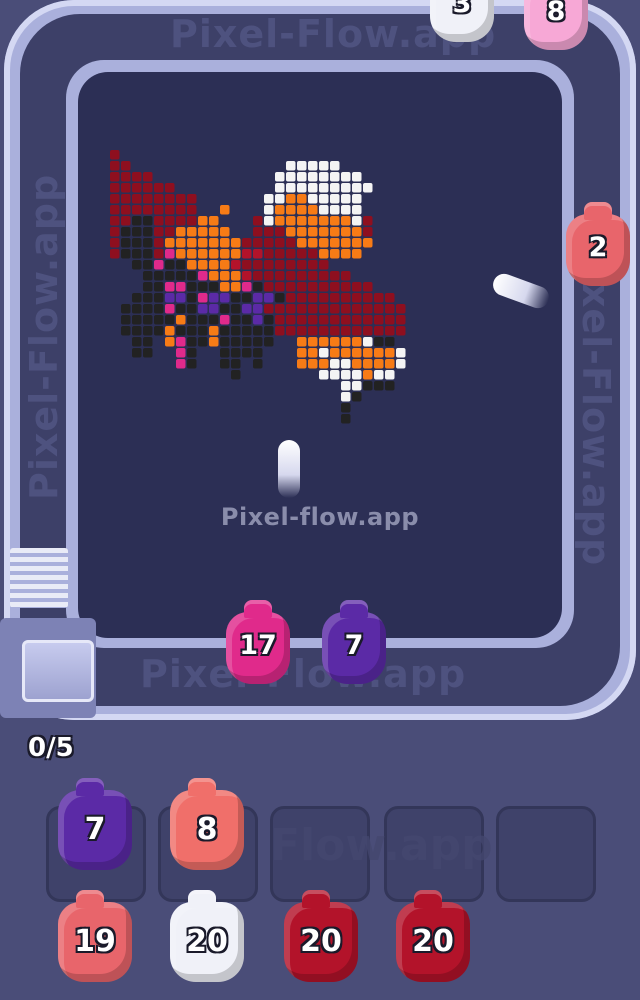 The width and height of the screenshot is (640, 1000). I want to click on queue-pig-coral: 8, so click(207, 824).